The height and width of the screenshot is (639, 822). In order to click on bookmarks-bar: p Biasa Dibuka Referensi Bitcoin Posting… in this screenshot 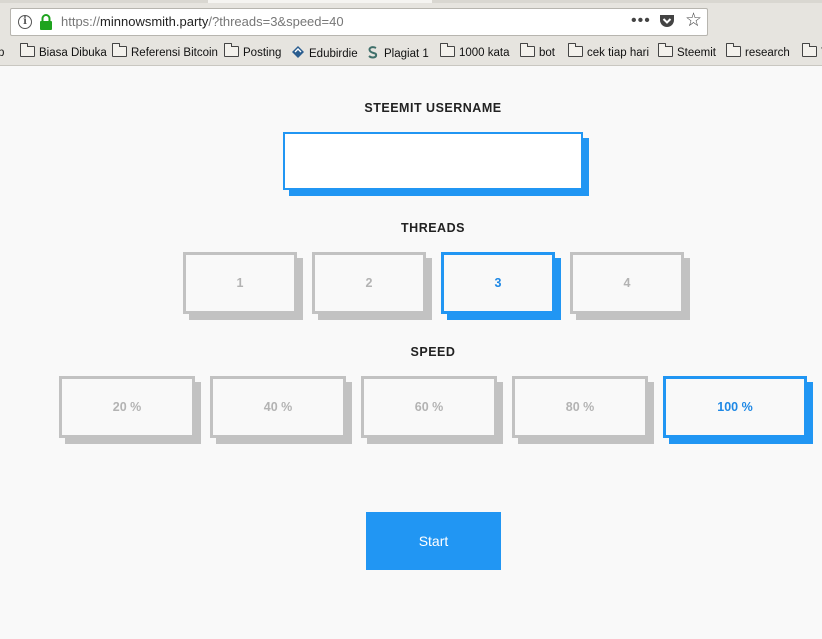, I will do `click(411, 53)`.